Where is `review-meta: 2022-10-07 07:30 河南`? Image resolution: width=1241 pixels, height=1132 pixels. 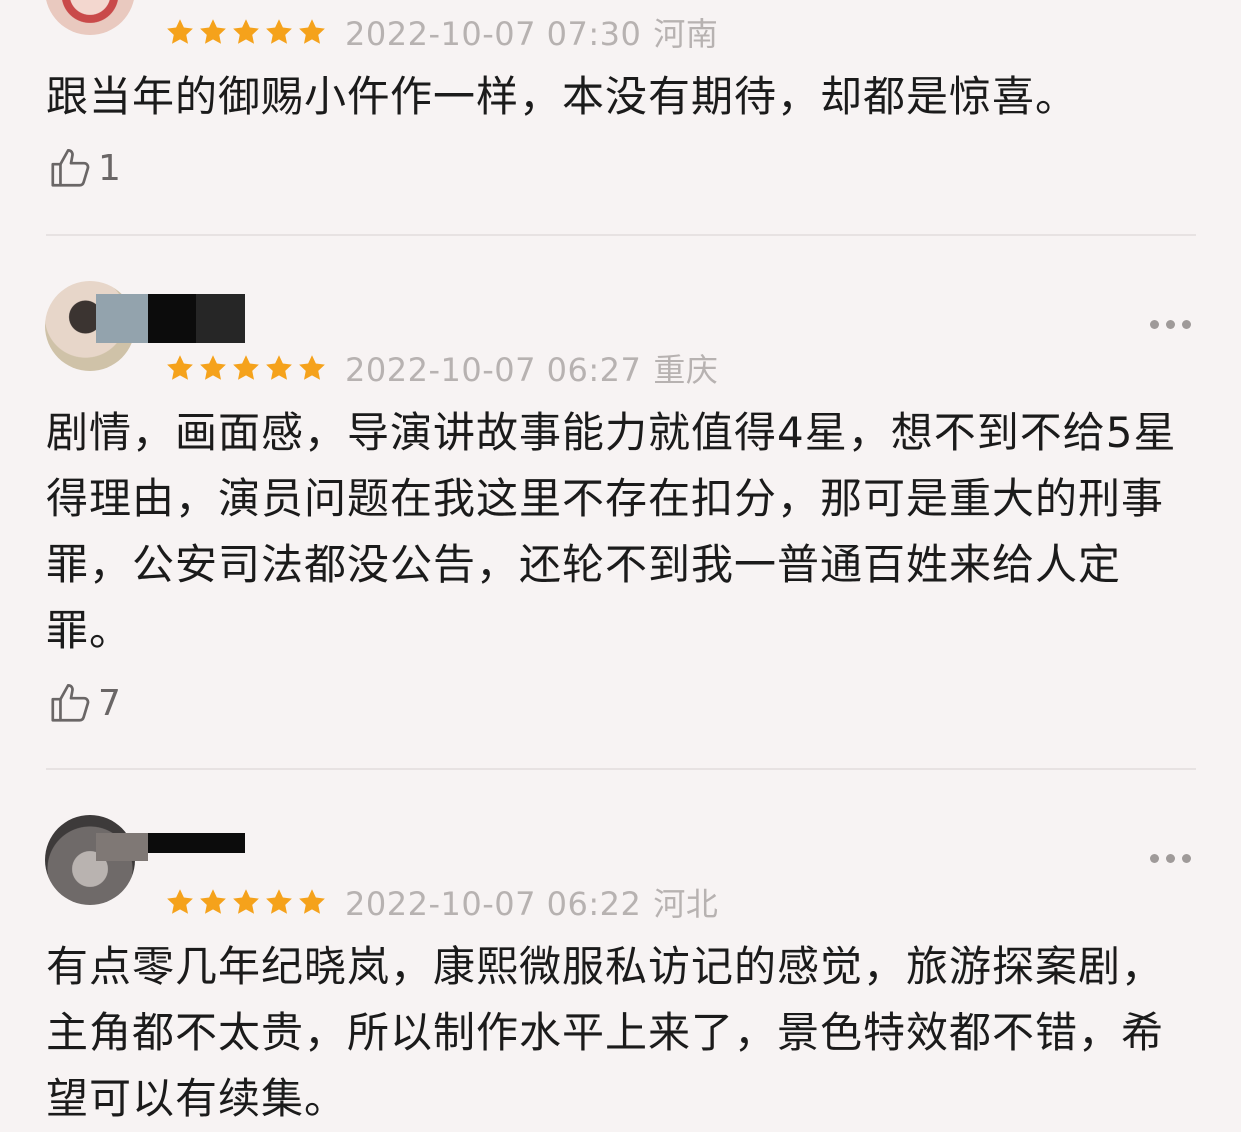
review-meta: 2022-10-07 07:30 河南 is located at coordinates (441, 32).